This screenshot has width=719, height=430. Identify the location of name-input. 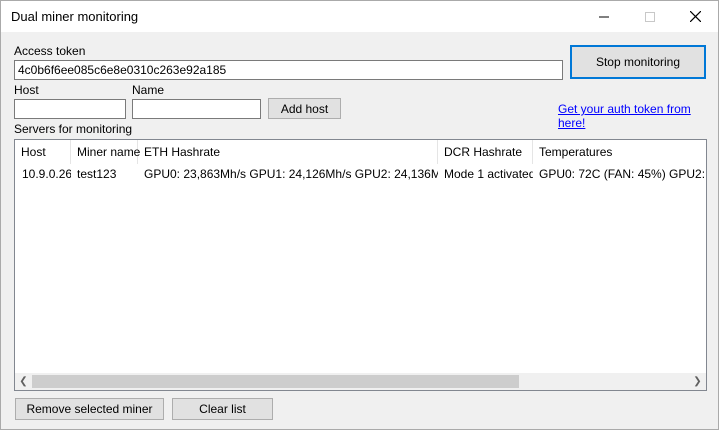
(196, 109).